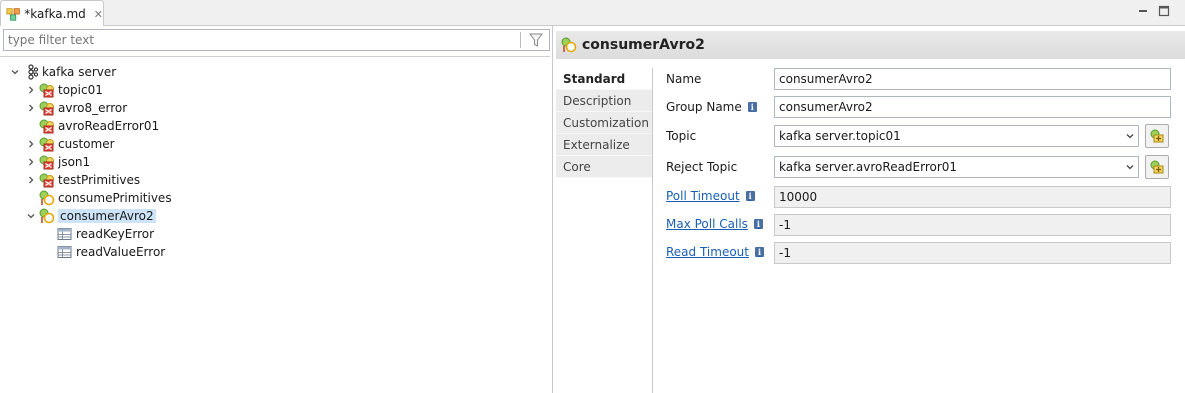 This screenshot has height=393, width=1185. I want to click on tab-core: Core, so click(604, 167).